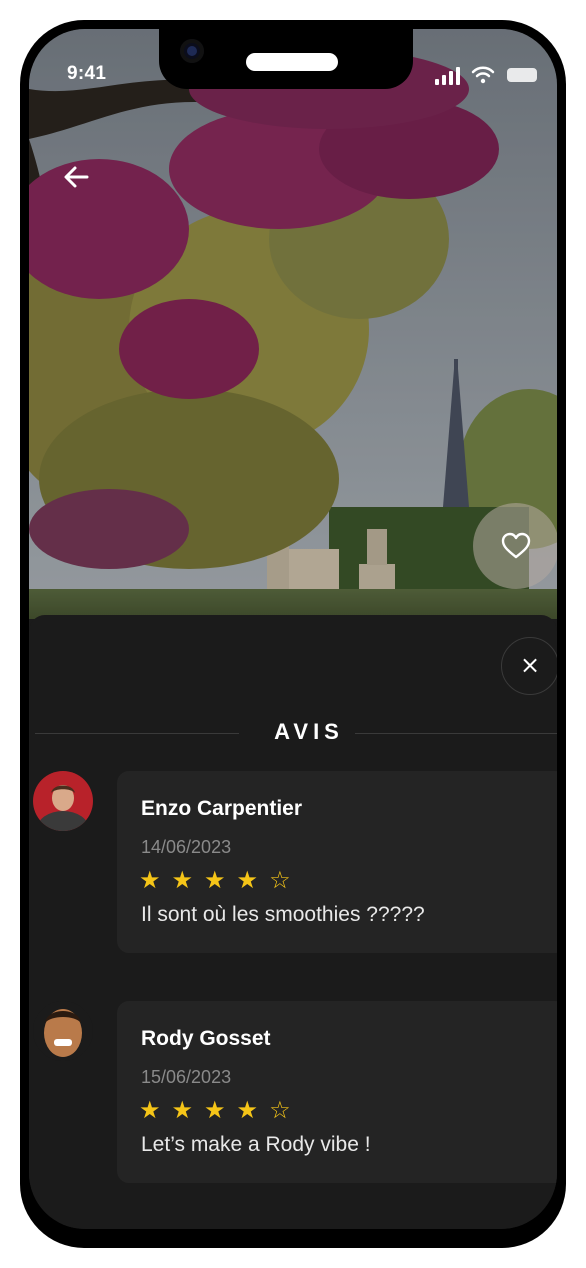  Describe the element at coordinates (256, 1144) in the screenshot. I see `review-text: Let’s make a Rody vibe !` at that location.